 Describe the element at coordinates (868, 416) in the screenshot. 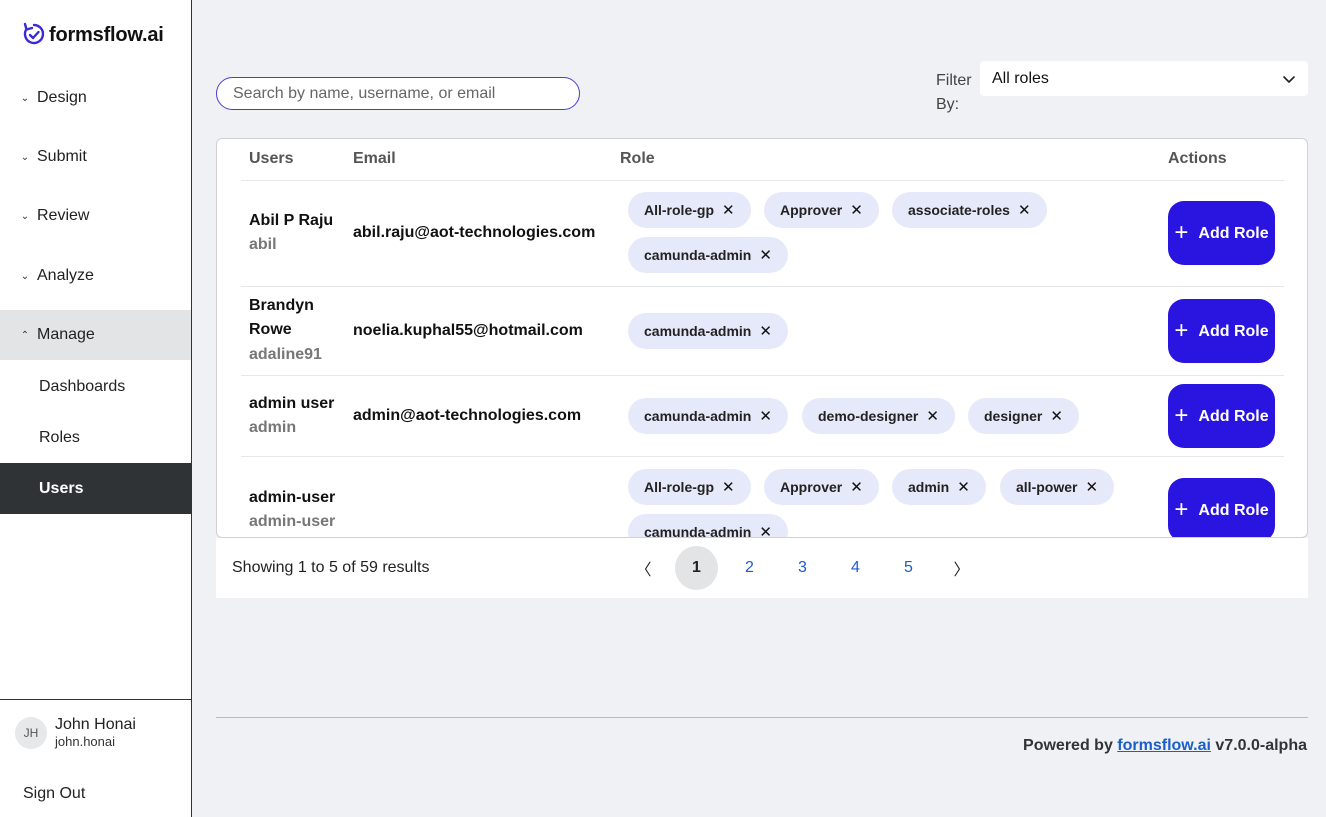

I see `role-chip-label: demo-designer` at that location.